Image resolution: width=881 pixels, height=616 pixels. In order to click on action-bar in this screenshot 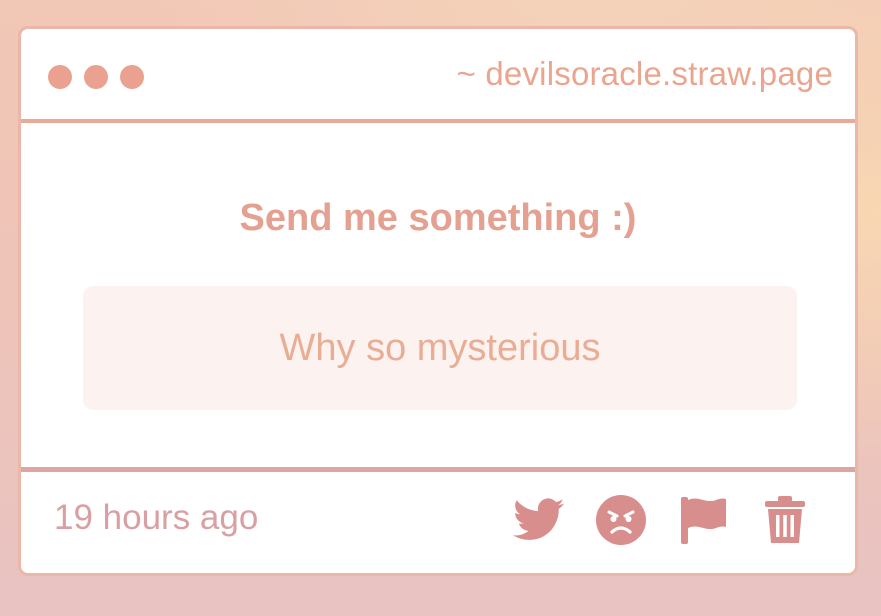, I will do `click(662, 520)`.